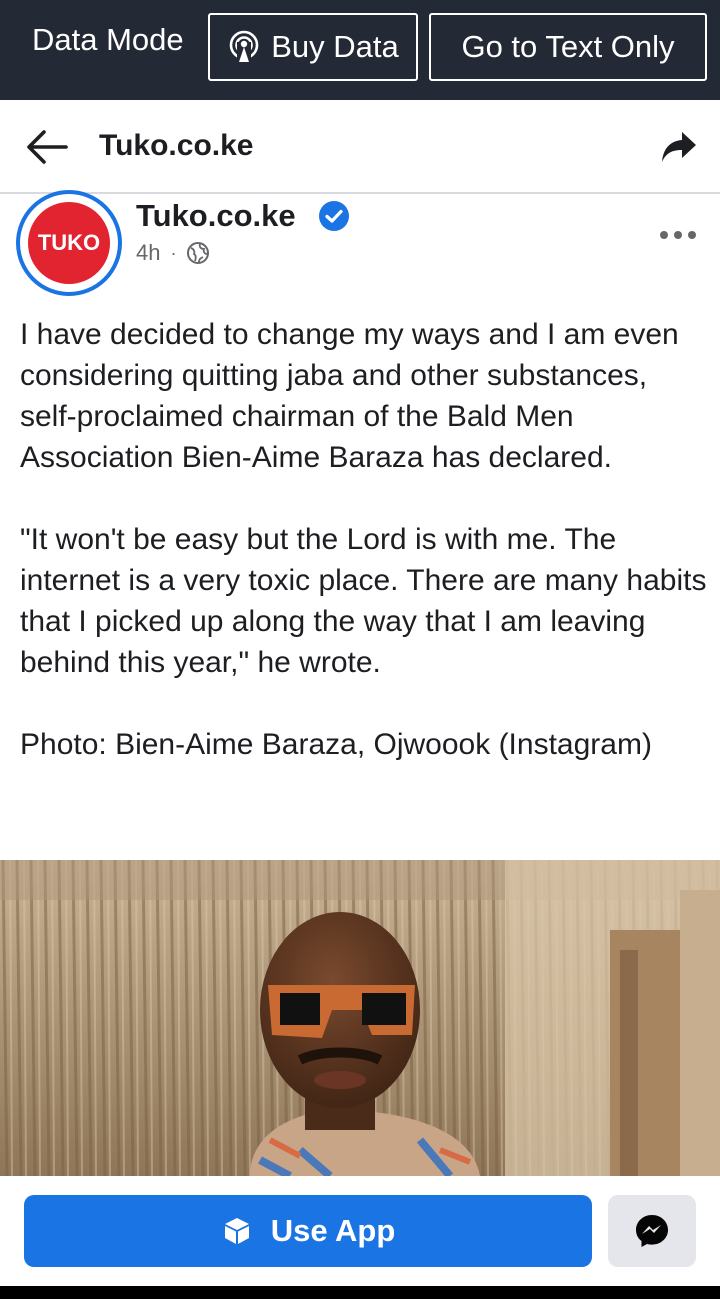 The width and height of the screenshot is (720, 1299). I want to click on messenger-button, so click(652, 1231).